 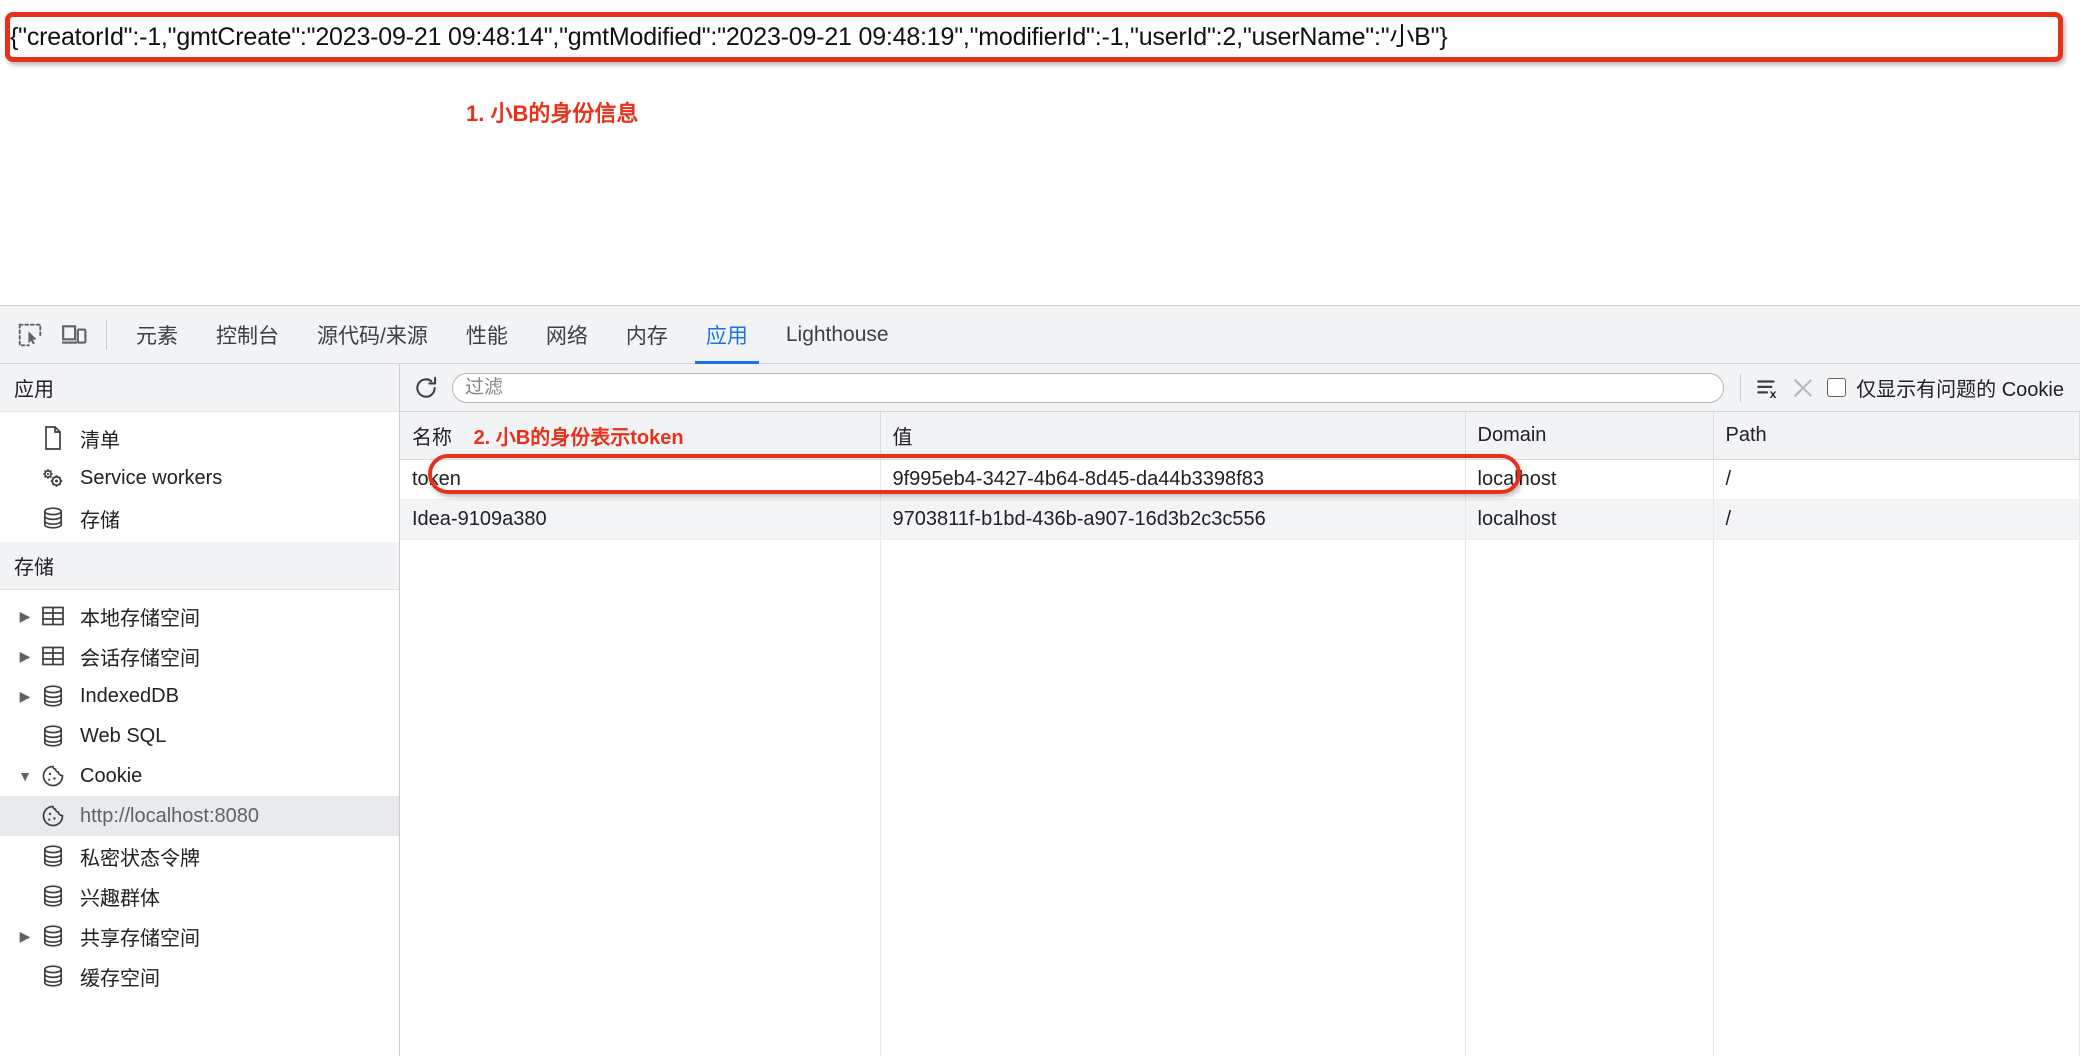 What do you see at coordinates (1896, 436) in the screenshot?
I see `column-header-path: Path` at bounding box center [1896, 436].